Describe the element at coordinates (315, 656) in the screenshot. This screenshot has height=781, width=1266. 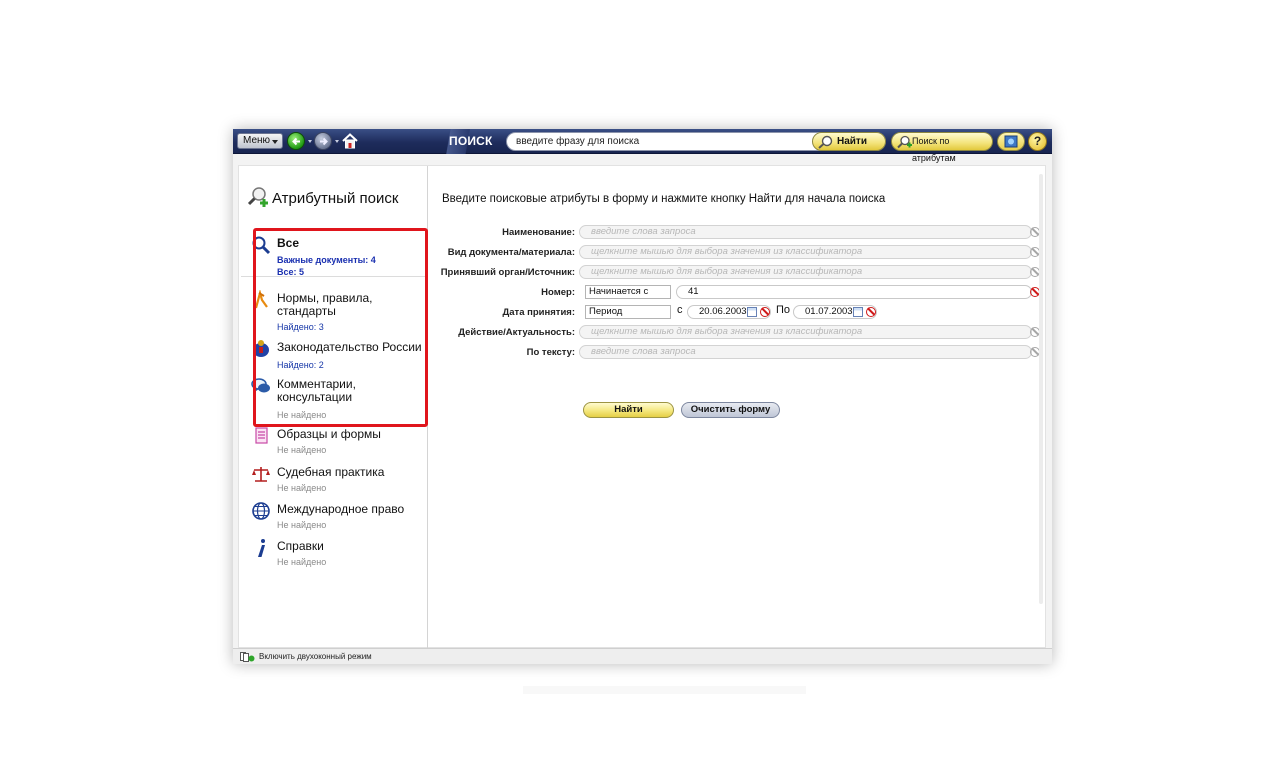
I see `dual-window-toggle: Включить двухоконный режим` at that location.